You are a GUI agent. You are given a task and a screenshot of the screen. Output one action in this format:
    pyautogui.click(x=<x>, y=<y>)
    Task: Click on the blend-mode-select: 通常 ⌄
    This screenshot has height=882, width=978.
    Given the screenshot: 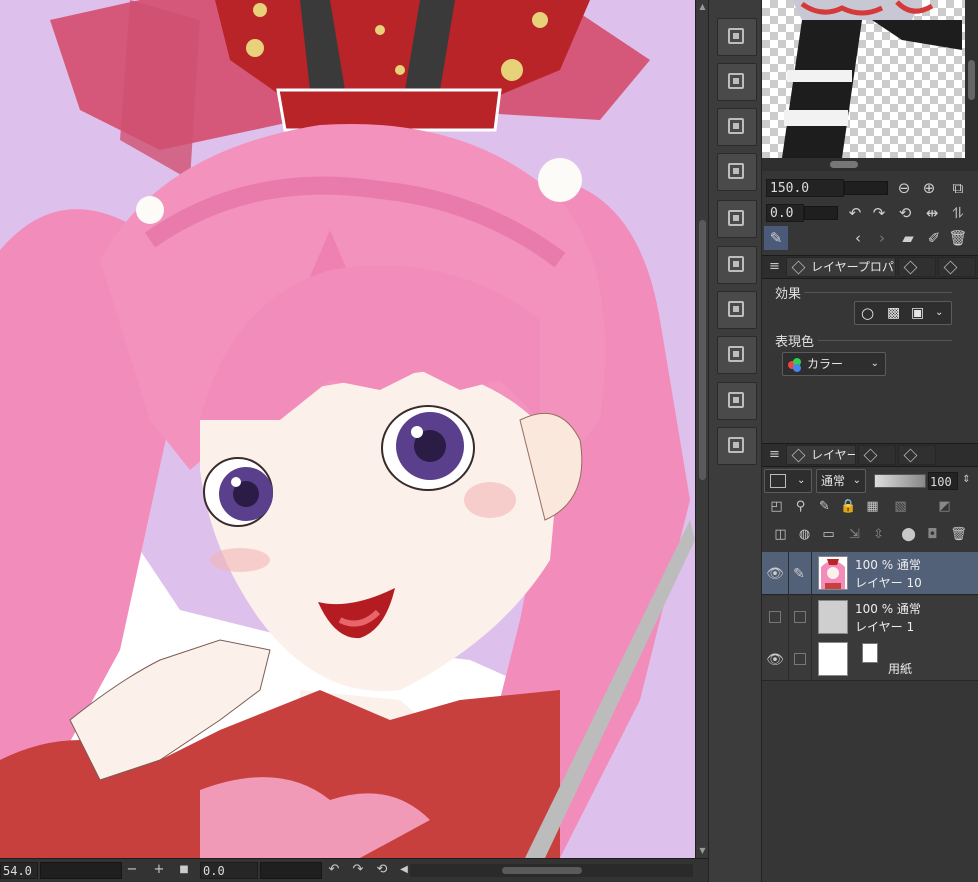 What is the action you would take?
    pyautogui.click(x=841, y=481)
    